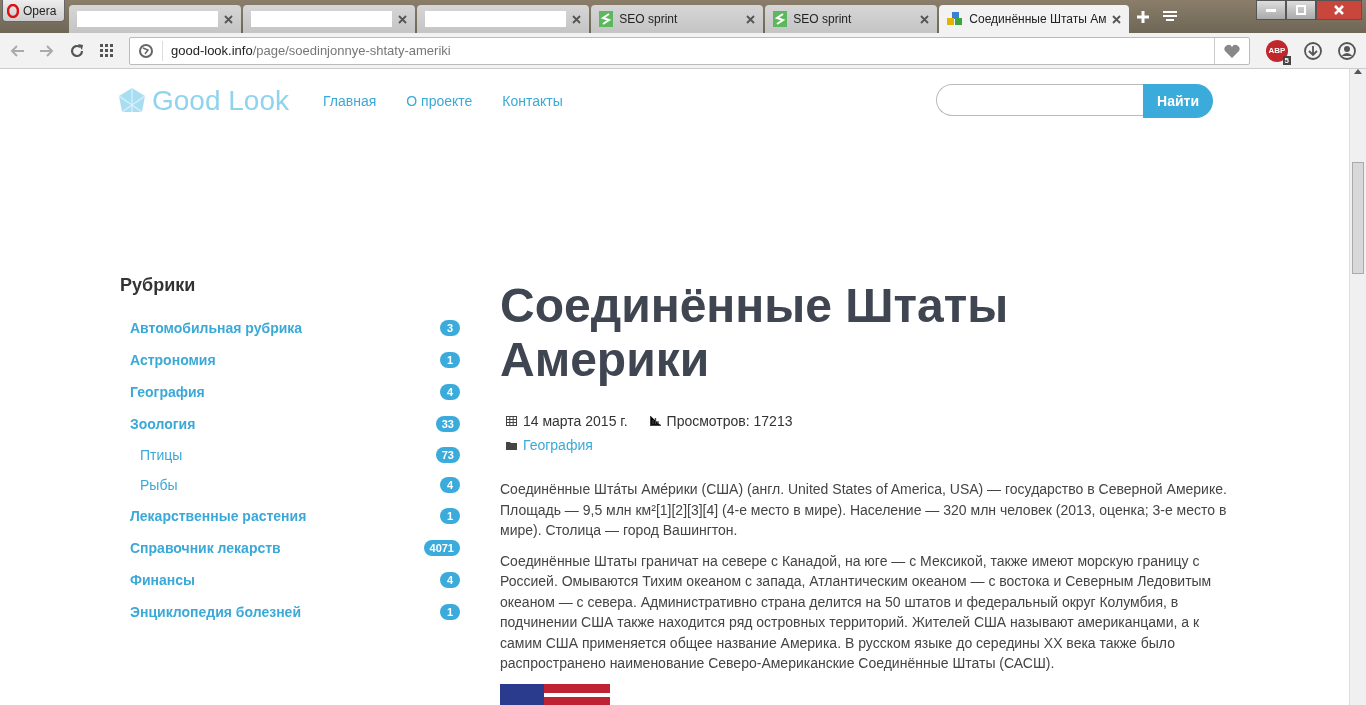 Image resolution: width=1366 pixels, height=705 pixels. I want to click on folder-icon, so click(511, 445).